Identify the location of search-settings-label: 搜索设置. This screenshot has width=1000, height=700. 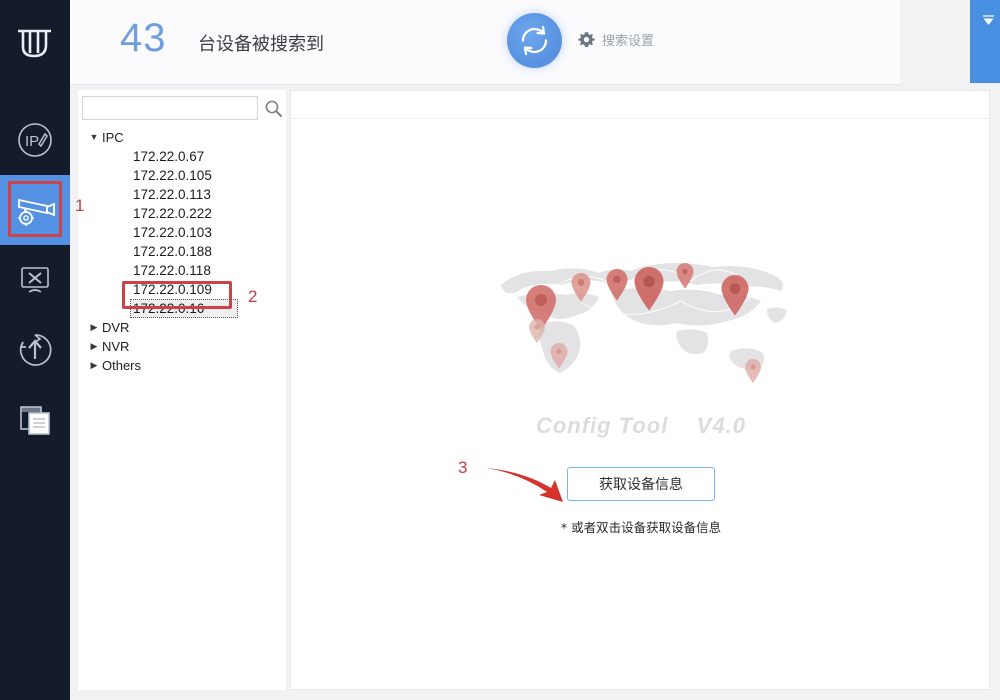
(628, 41).